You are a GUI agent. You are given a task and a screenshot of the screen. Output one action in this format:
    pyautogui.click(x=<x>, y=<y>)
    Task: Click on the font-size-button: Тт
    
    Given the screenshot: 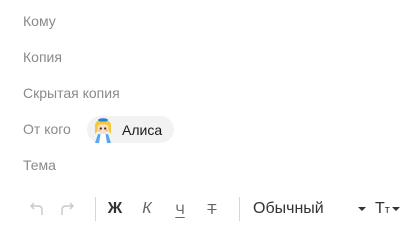 What is the action you would take?
    pyautogui.click(x=392, y=209)
    